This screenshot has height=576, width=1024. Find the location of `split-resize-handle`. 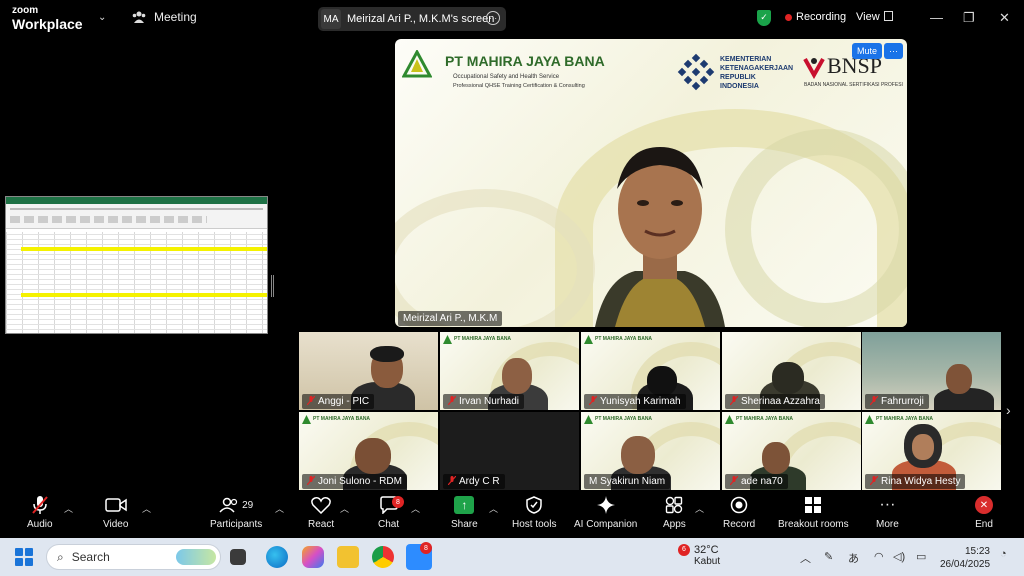

split-resize-handle is located at coordinates (272, 286).